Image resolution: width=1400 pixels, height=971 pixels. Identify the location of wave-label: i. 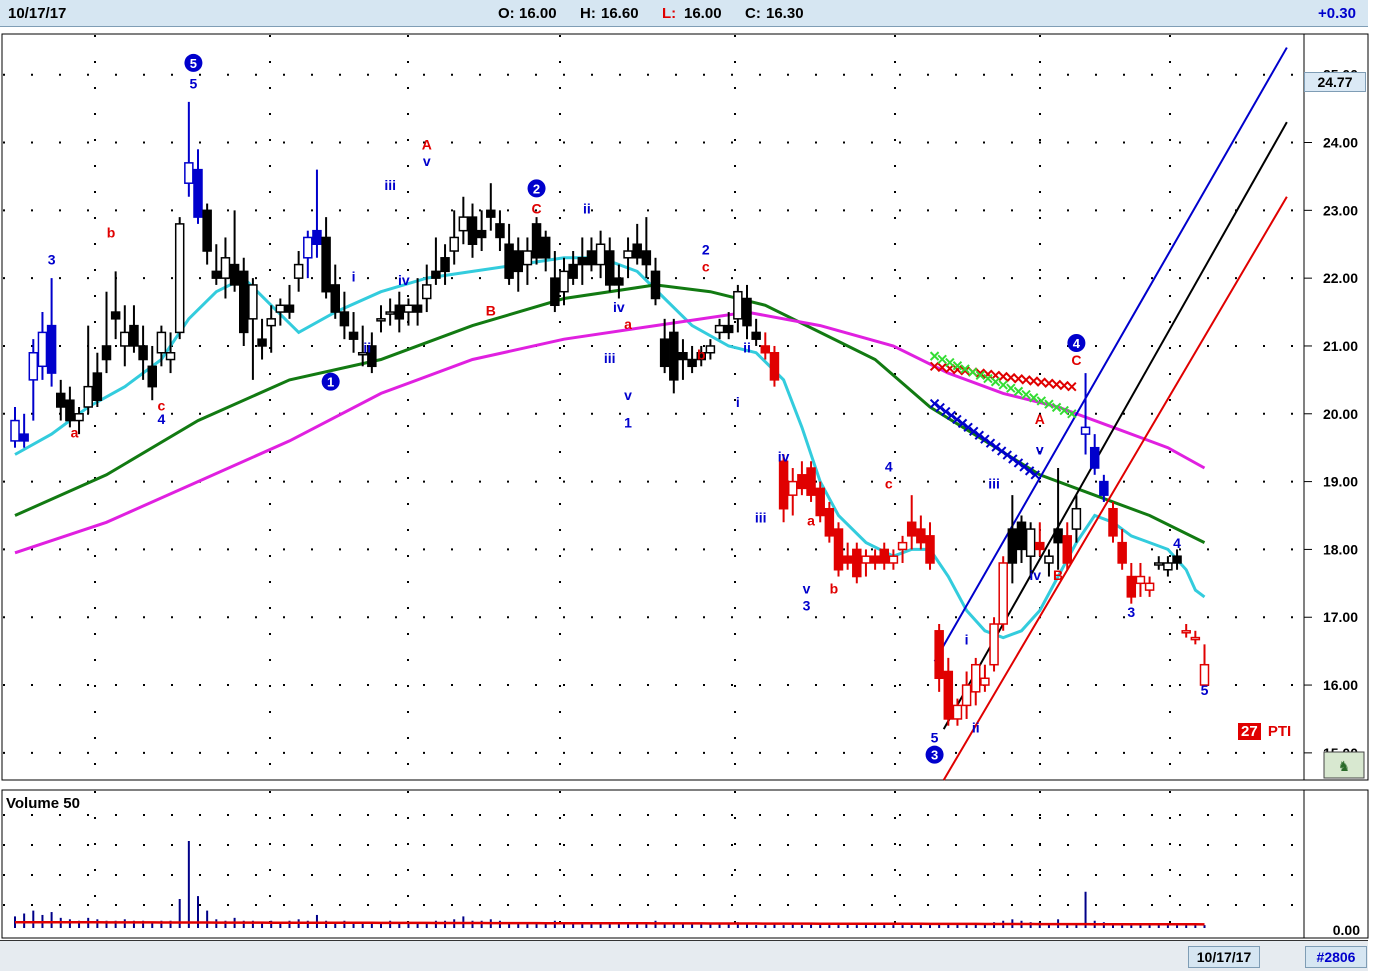
(738, 402).